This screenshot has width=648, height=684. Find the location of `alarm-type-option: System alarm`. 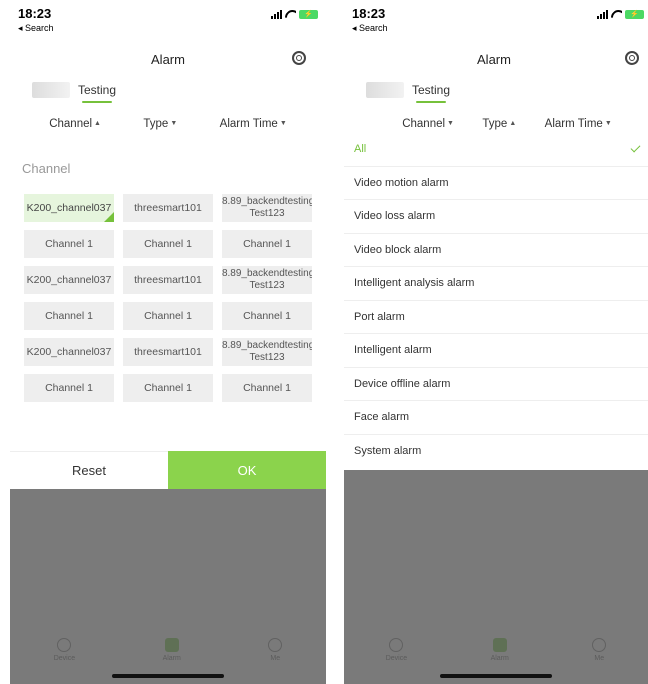

alarm-type-option: System alarm is located at coordinates (496, 452).